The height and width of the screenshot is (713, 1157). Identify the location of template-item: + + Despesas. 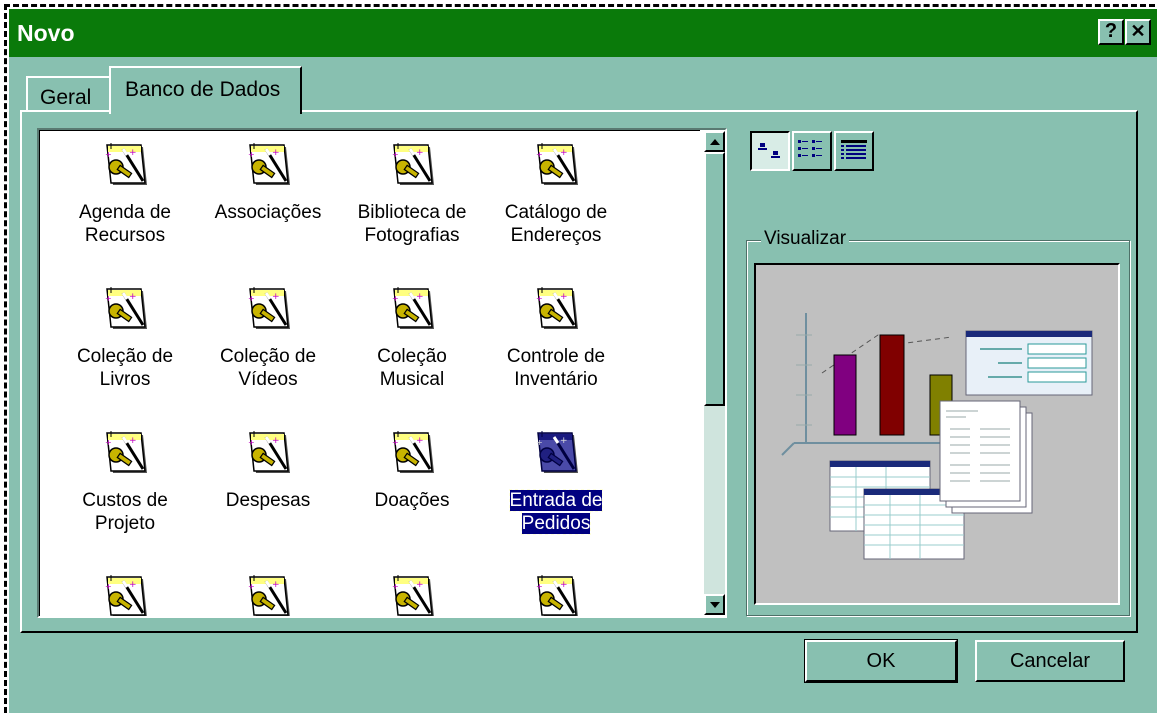
(268, 489).